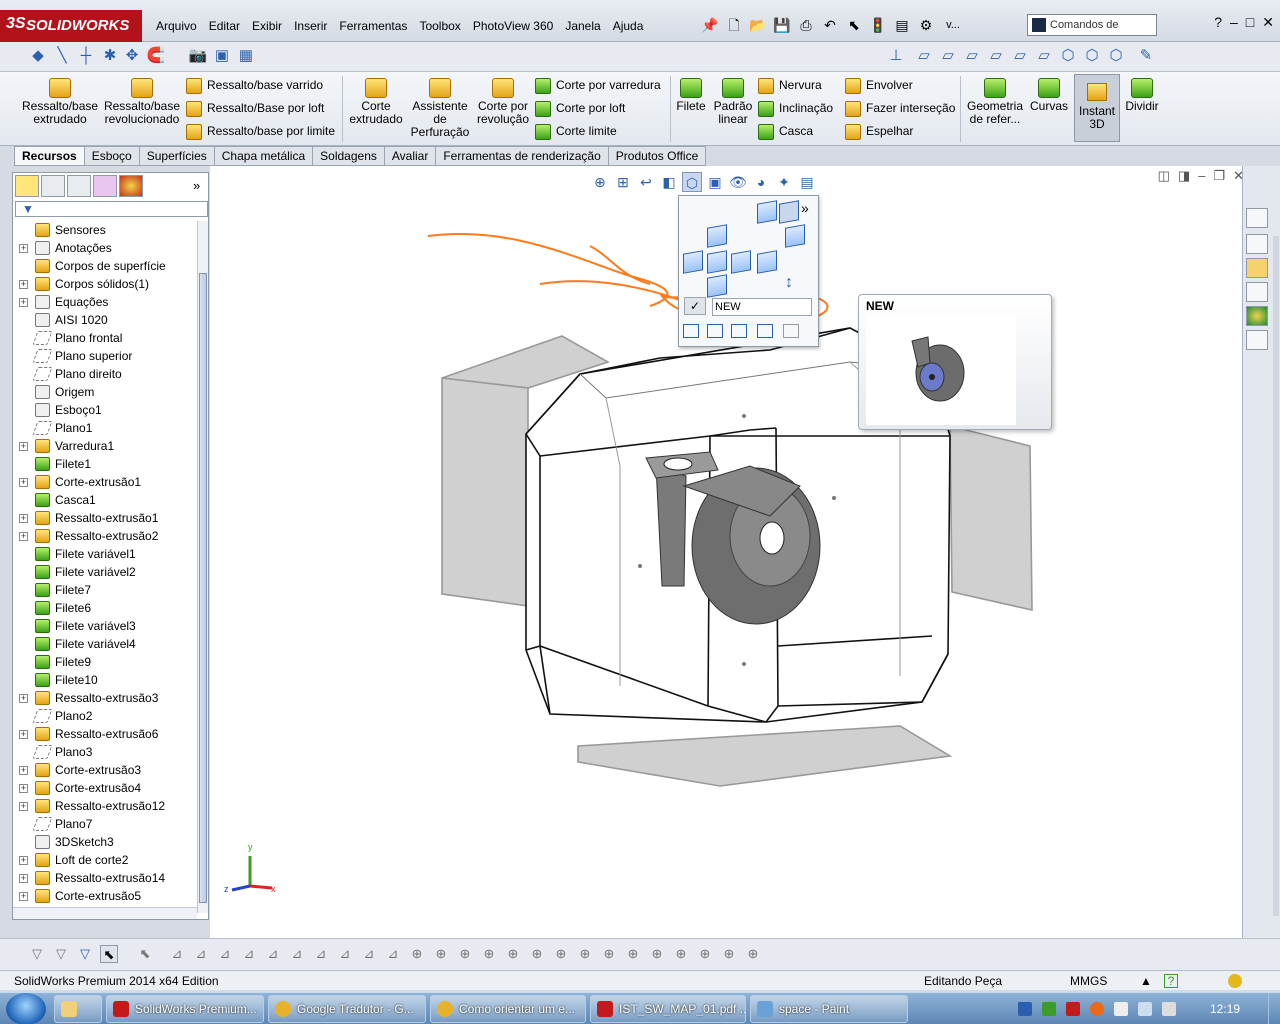 The width and height of the screenshot is (1280, 1024). What do you see at coordinates (489, 954) in the screenshot?
I see `filter-welds-icon: ⊕` at bounding box center [489, 954].